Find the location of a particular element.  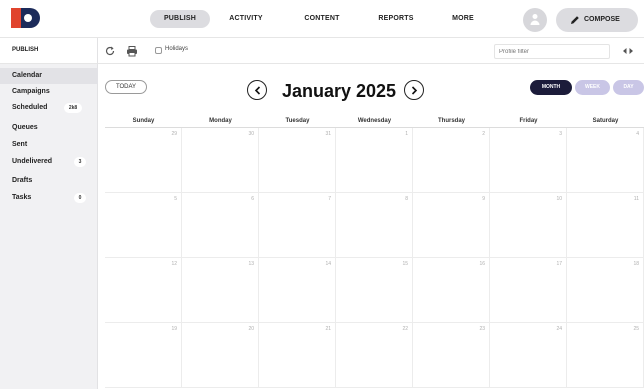

expand-collapse-icon is located at coordinates (628, 51).